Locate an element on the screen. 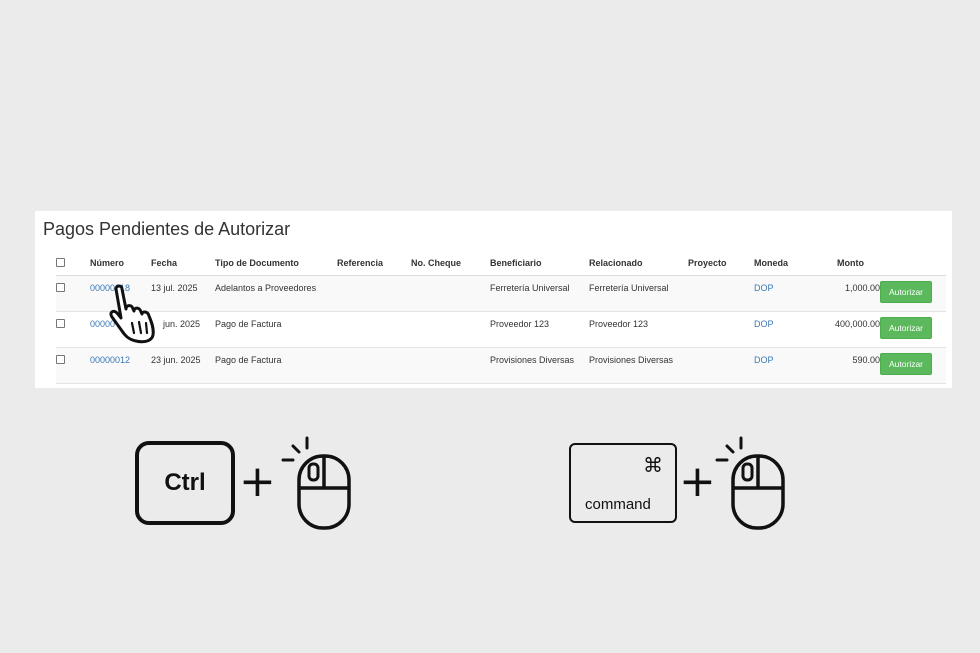 Image resolution: width=980 pixels, height=653 pixels. header-fecha: Fecha is located at coordinates (183, 263).